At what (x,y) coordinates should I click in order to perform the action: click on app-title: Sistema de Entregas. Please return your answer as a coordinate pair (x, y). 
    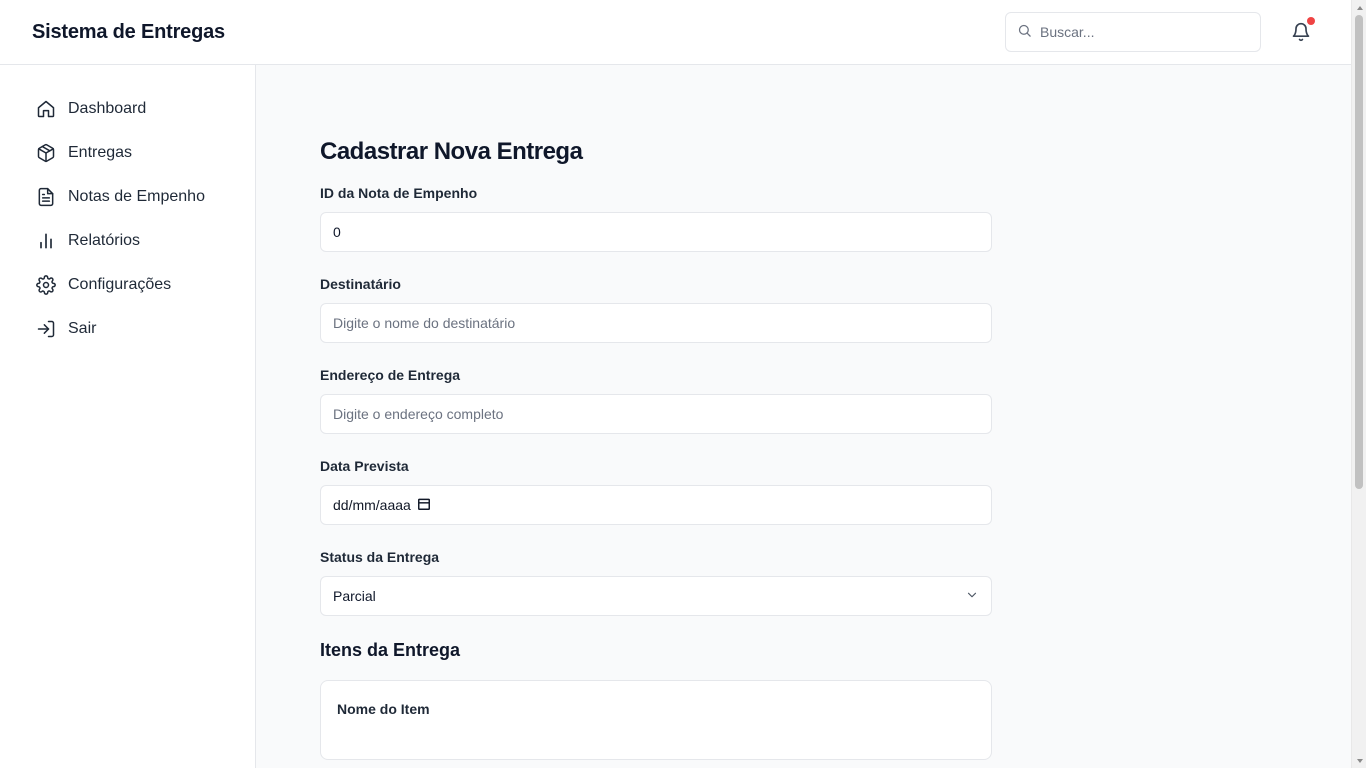
    Looking at the image, I should click on (128, 31).